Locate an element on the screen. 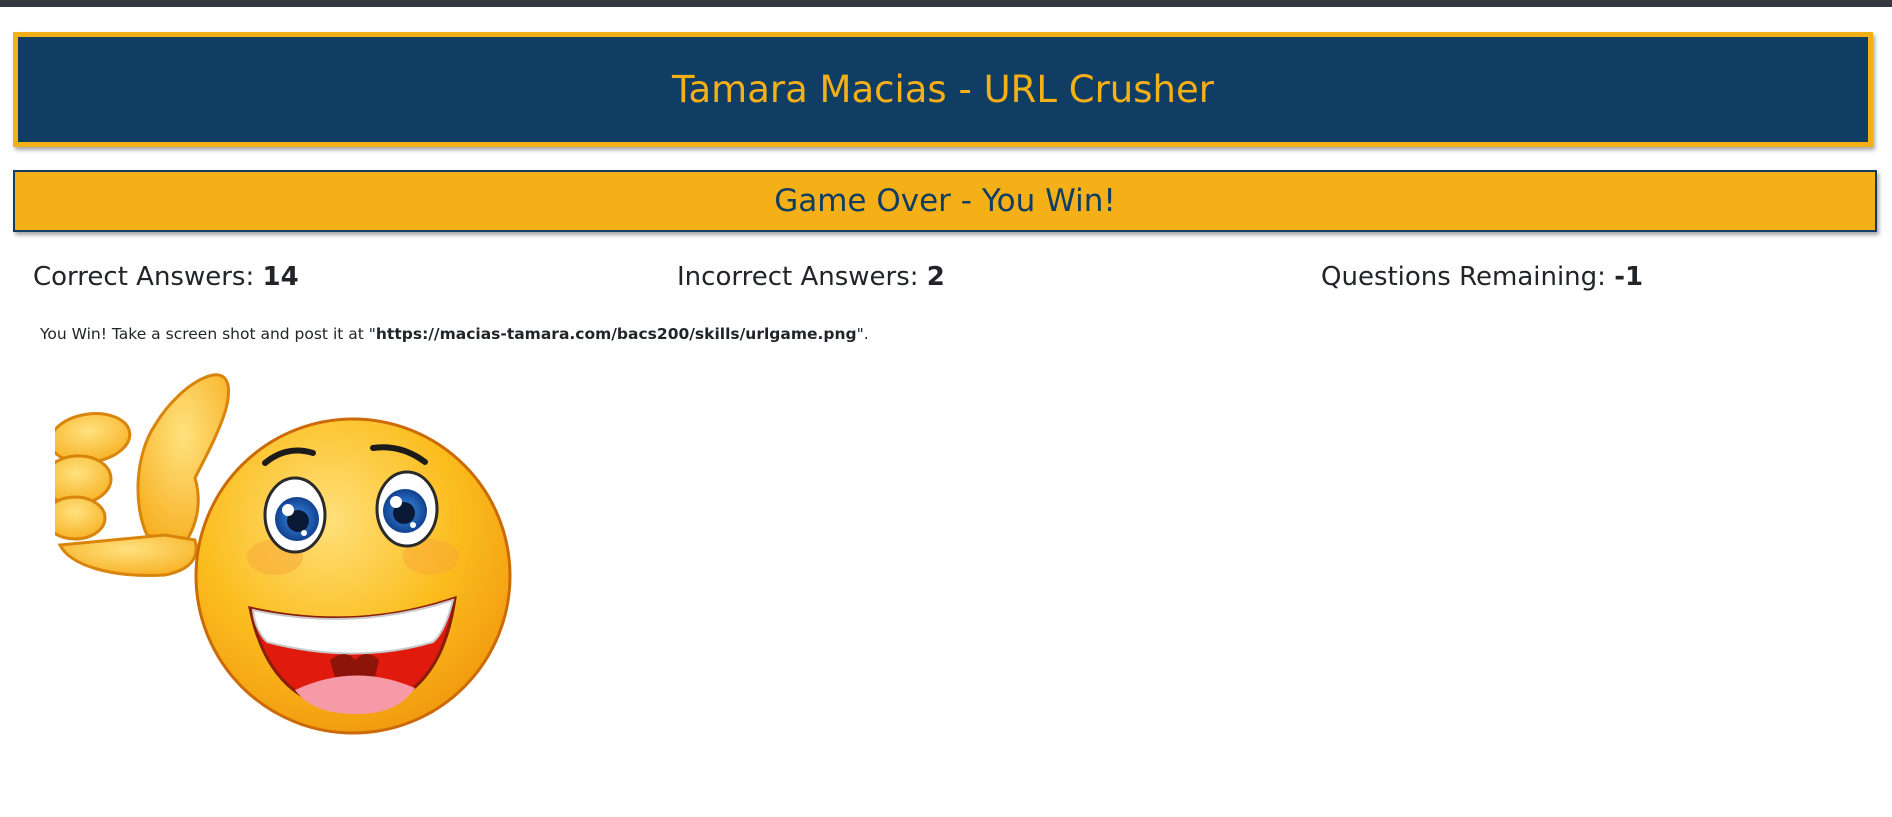 The image size is (1892, 817). app-header: Tamara Macias - URL Crusher is located at coordinates (943, 89).